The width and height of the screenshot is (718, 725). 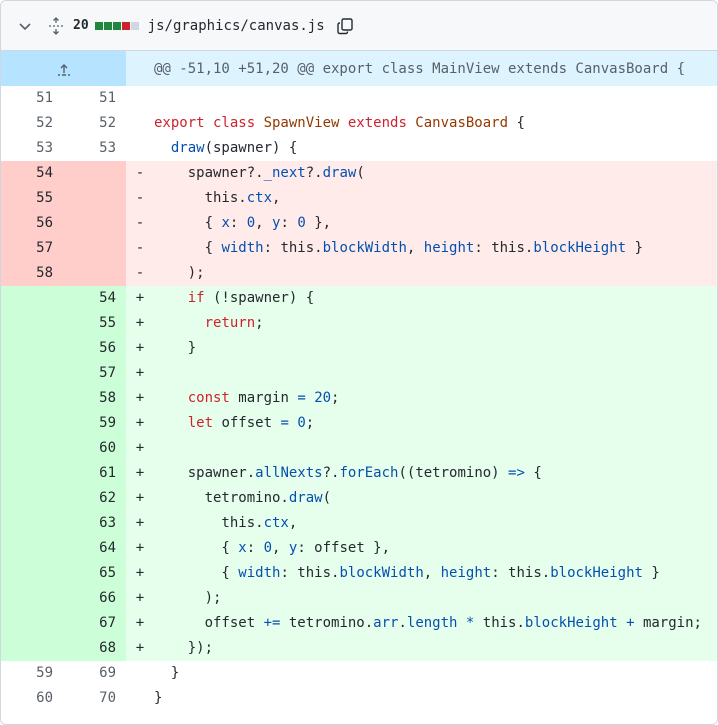 What do you see at coordinates (94, 148) in the screenshot?
I see `new-line-number: 53` at bounding box center [94, 148].